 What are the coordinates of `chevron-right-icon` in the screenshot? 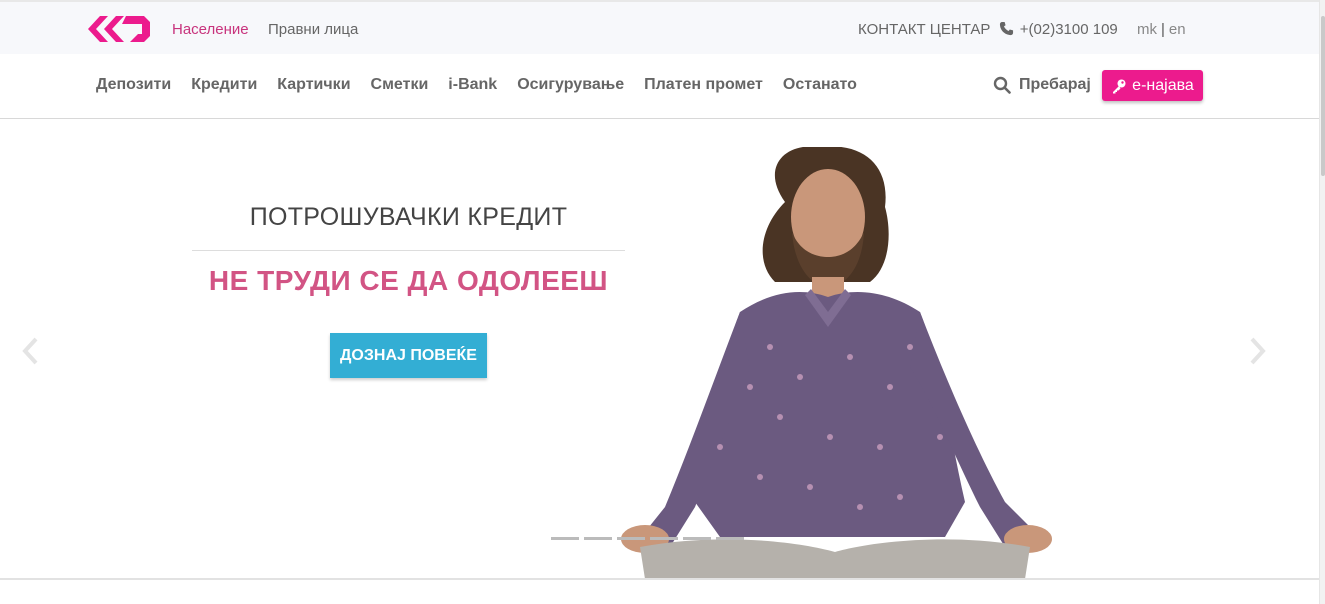 It's located at (1258, 351).